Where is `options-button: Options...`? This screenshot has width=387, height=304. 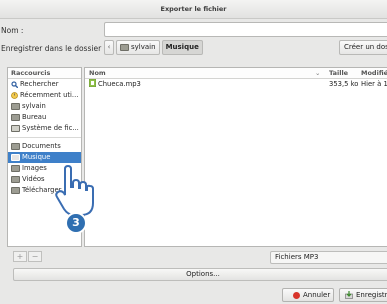 options-button: Options... is located at coordinates (200, 274).